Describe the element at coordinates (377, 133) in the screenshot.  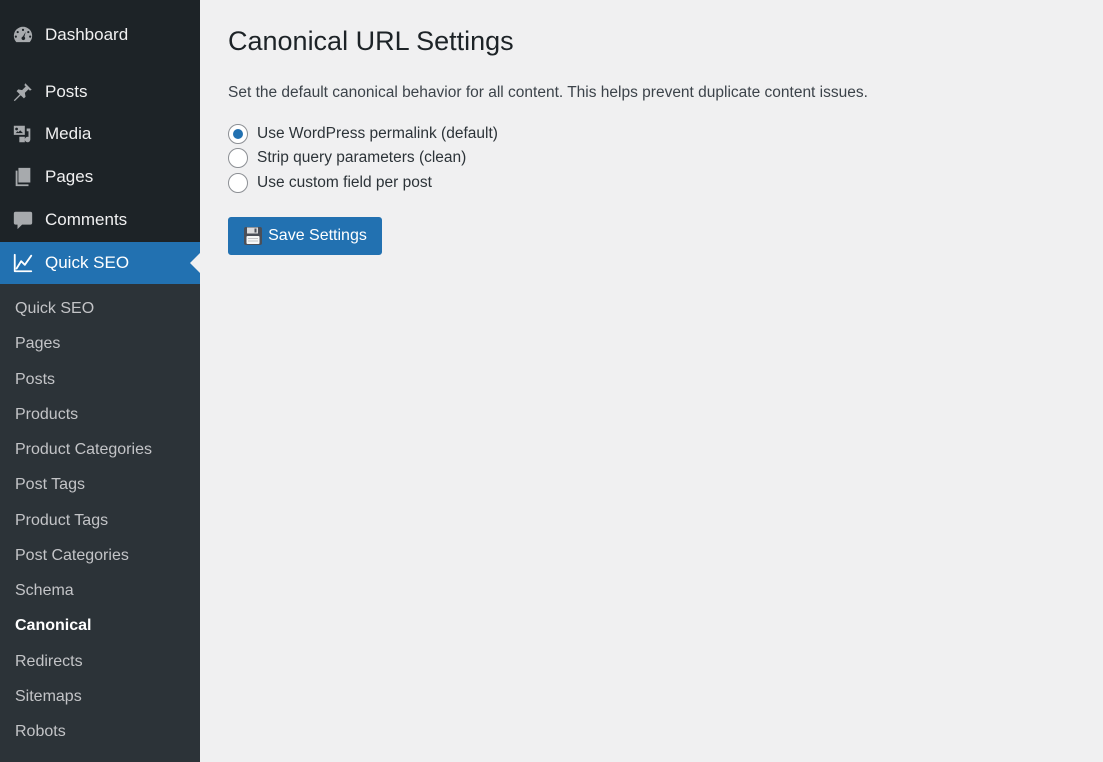
I see `option-label: Use WordPress permalink (default)` at that location.